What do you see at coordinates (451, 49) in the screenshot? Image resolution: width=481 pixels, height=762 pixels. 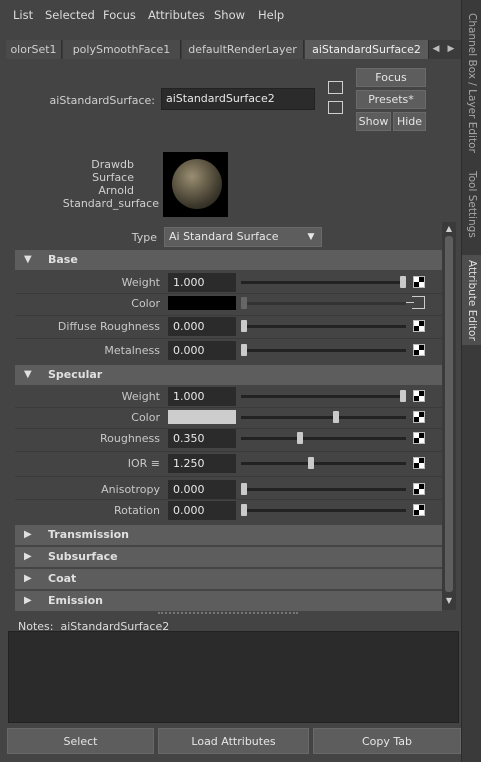 I see `tab-right-arrow-icon: ▶` at bounding box center [451, 49].